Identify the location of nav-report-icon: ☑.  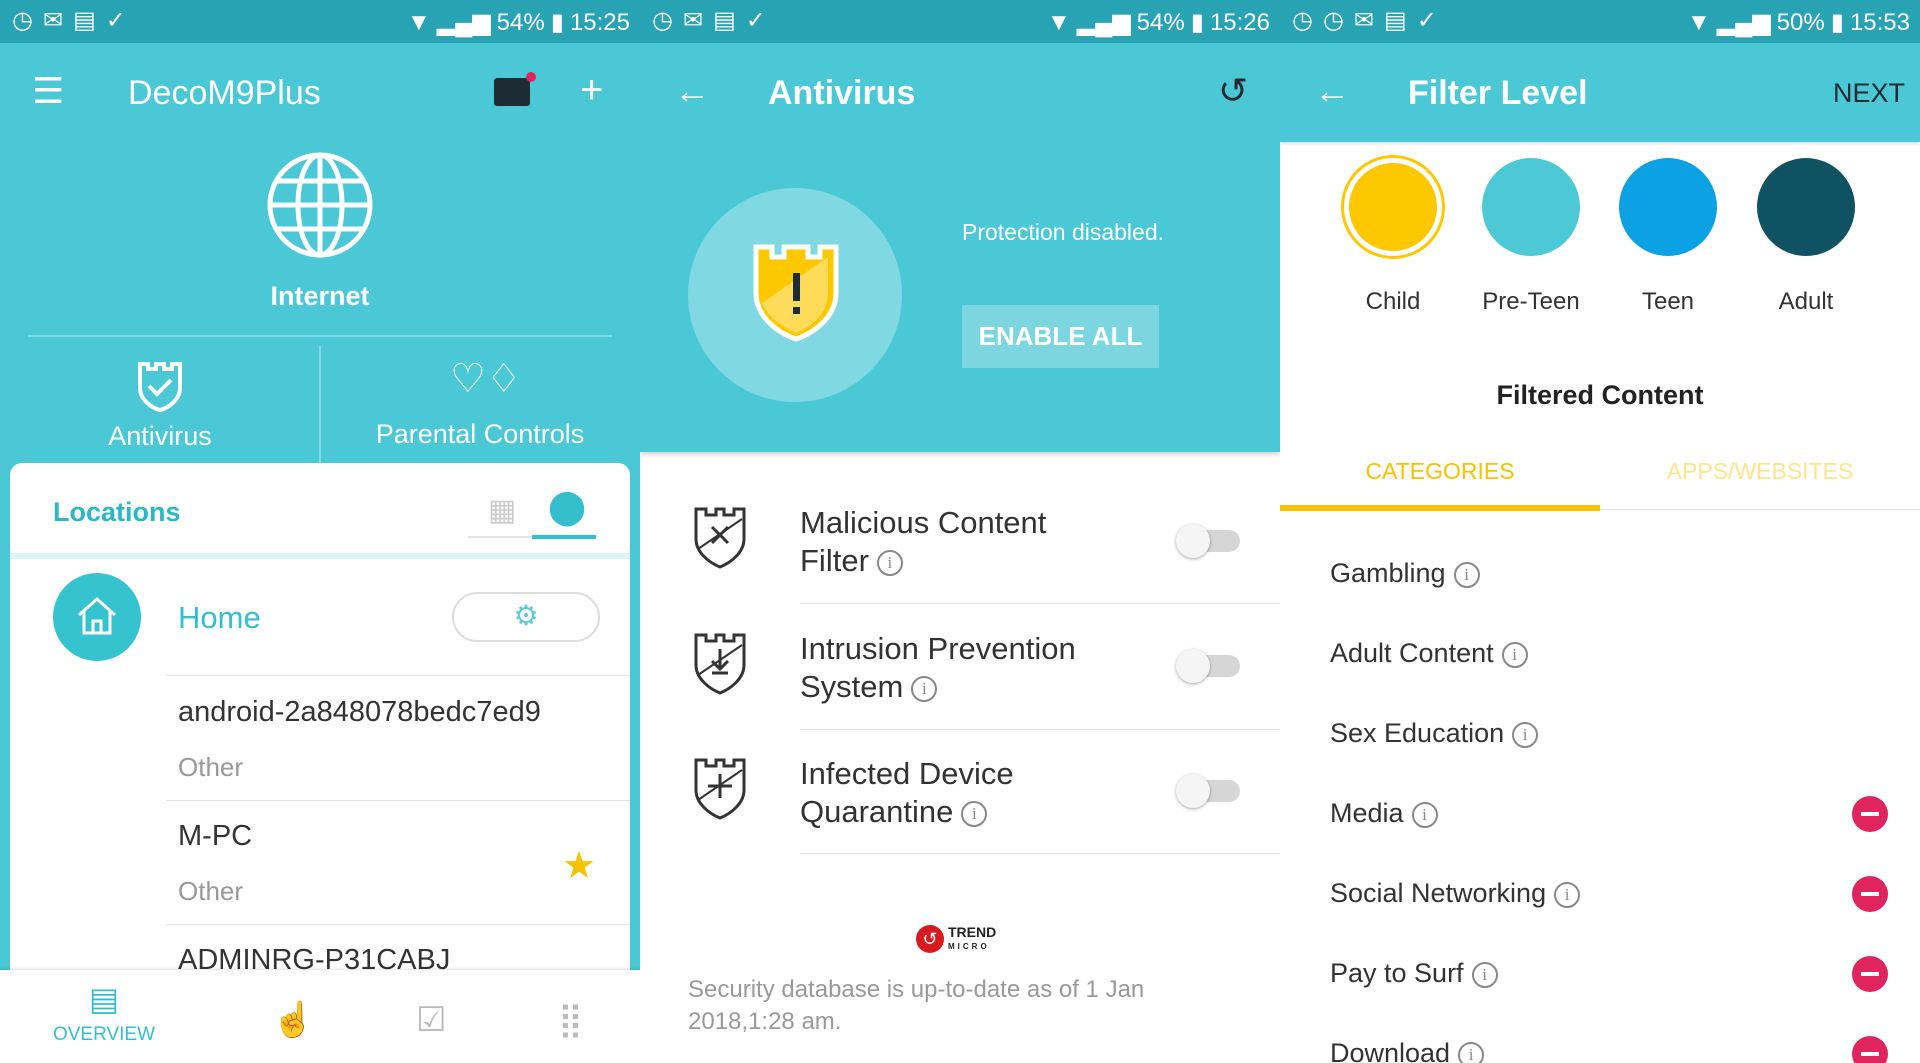
(431, 1020).